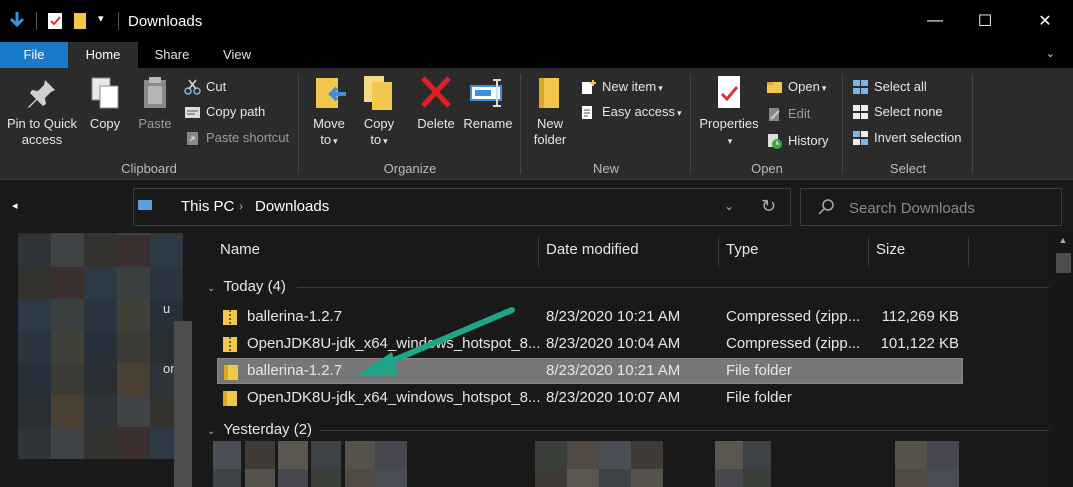 This screenshot has height=487, width=1073. What do you see at coordinates (462, 207) in the screenshot?
I see `address-bar: This PC › Downloads ⌄ ↻` at bounding box center [462, 207].